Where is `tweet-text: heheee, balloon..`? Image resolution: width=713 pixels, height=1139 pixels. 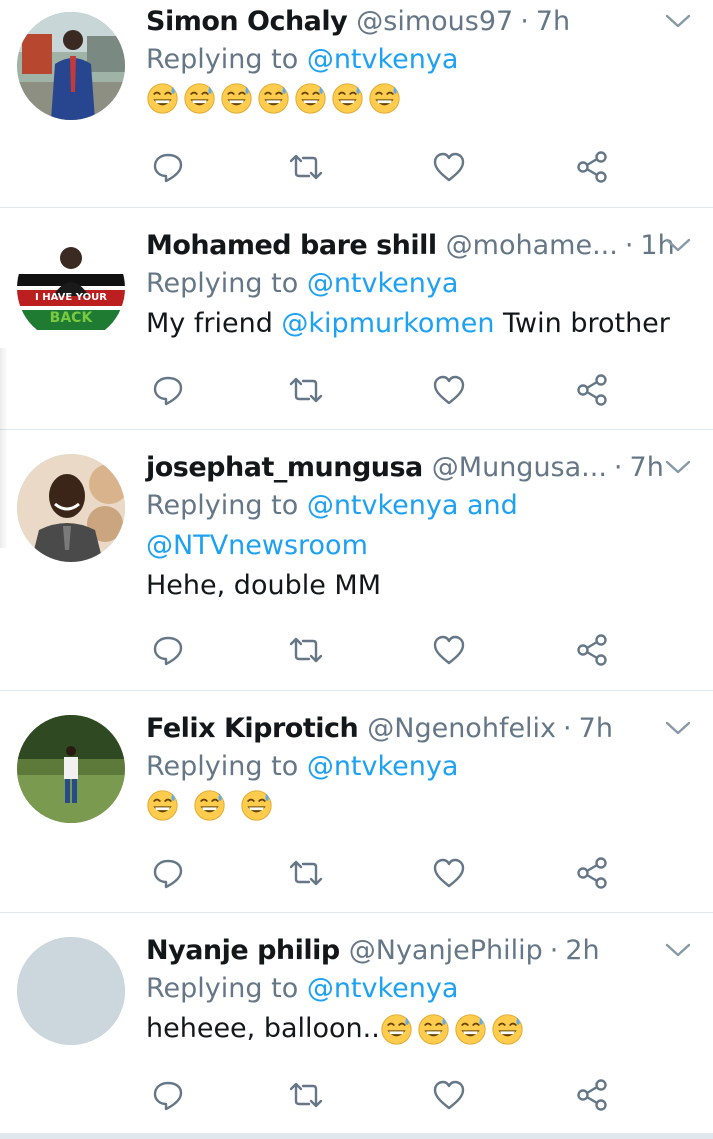 tweet-text: heheee, balloon.. is located at coordinates (419, 1029).